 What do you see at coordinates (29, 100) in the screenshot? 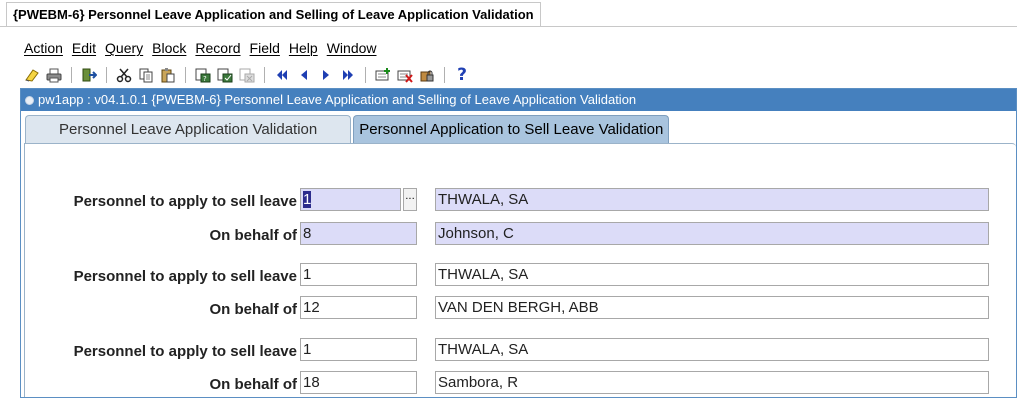
I see `java-cup-icon` at bounding box center [29, 100].